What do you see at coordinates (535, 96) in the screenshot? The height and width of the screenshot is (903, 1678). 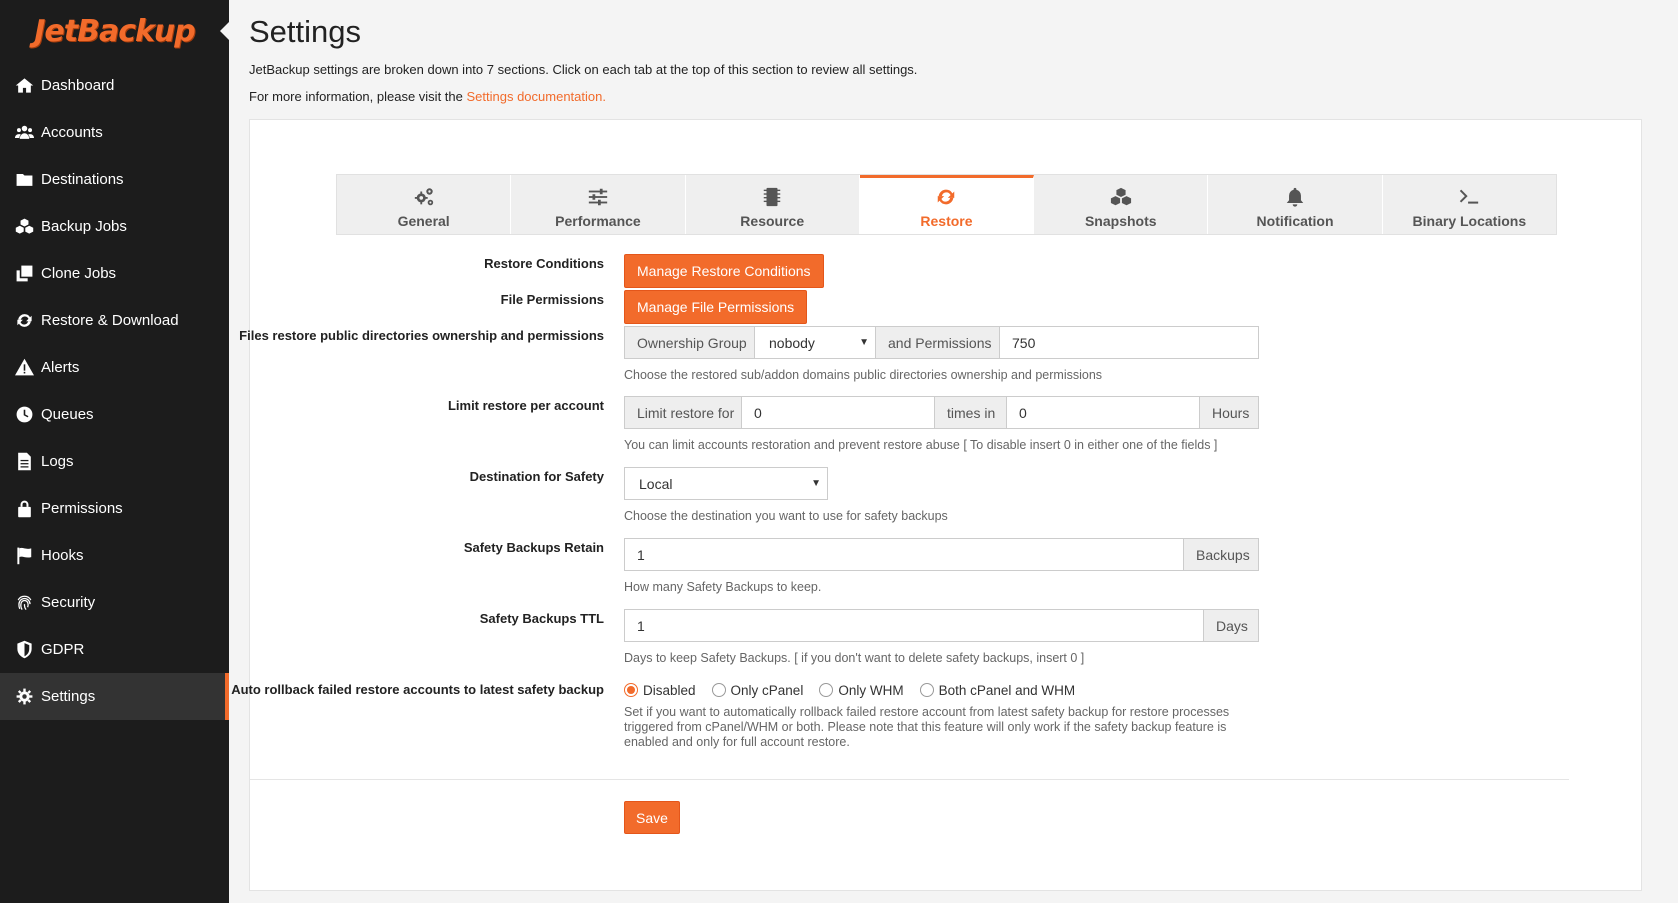 I see `settings-documentation-link: Settings documentation.` at bounding box center [535, 96].